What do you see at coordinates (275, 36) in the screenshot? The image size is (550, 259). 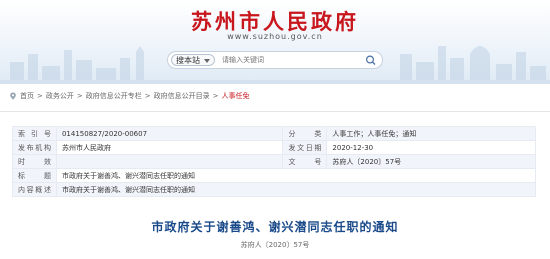 I see `site-url: www.suzhou.gov.cn` at bounding box center [275, 36].